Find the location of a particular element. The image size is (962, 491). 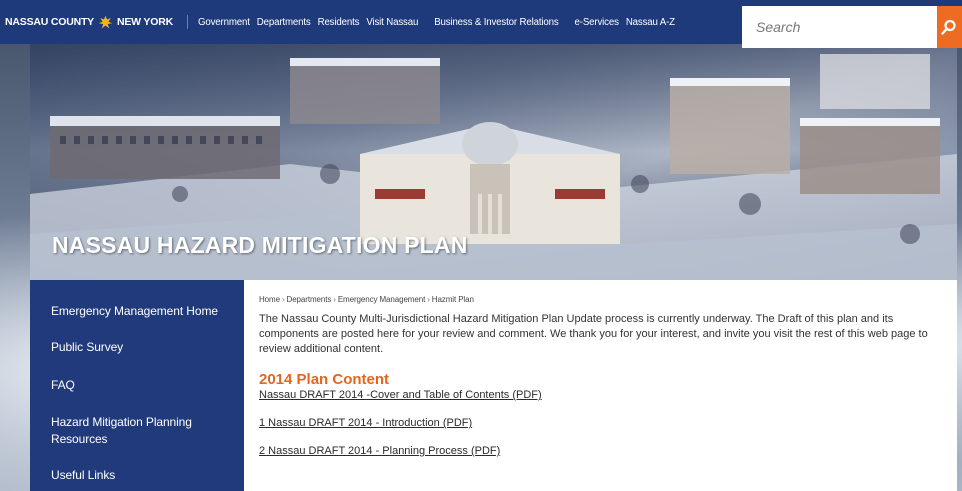

sidebar-item-emergency-management-home: Emergency Management Home is located at coordinates (137, 311).